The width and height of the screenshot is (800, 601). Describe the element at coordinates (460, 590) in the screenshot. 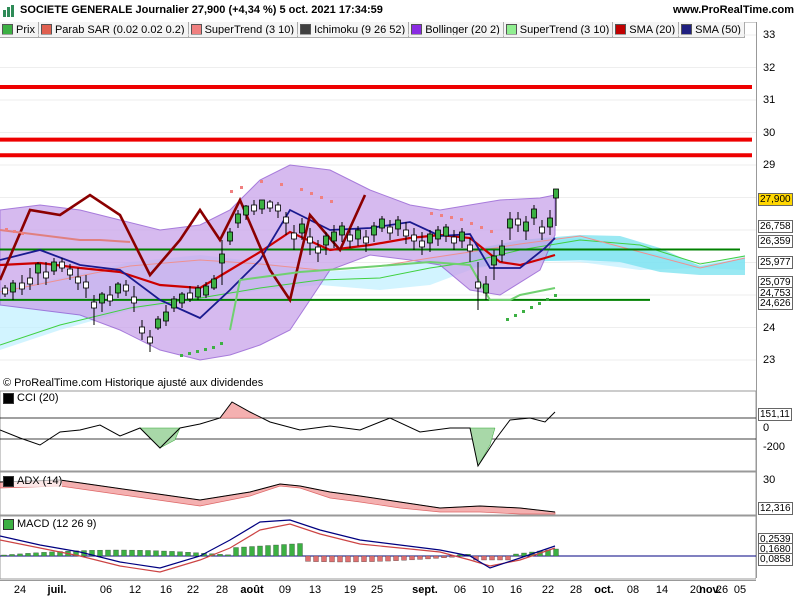

I see `date-tick: 06` at that location.